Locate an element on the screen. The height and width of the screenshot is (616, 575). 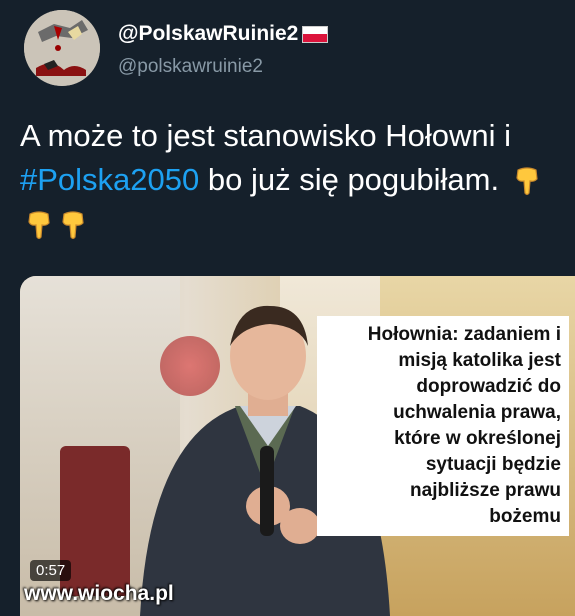
tweet-header: @PolskawRuinie2 @polskawruinie2 is located at coordinates (294, 55).